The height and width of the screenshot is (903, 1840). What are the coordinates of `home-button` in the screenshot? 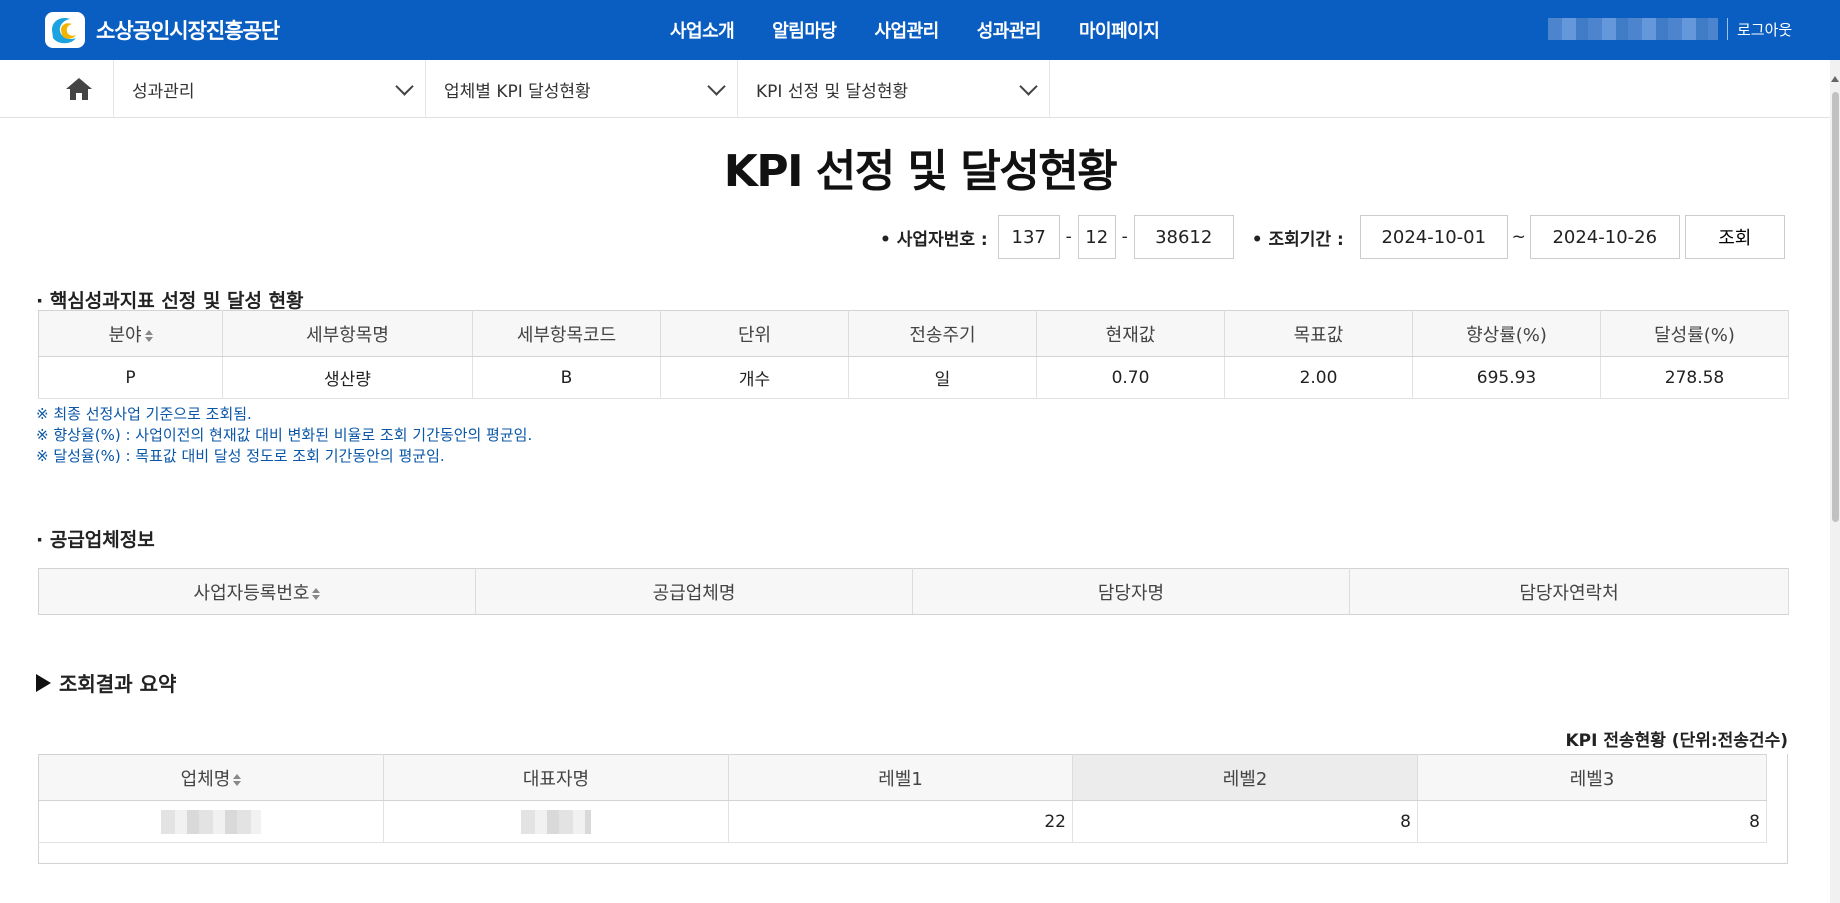 It's located at (79, 89).